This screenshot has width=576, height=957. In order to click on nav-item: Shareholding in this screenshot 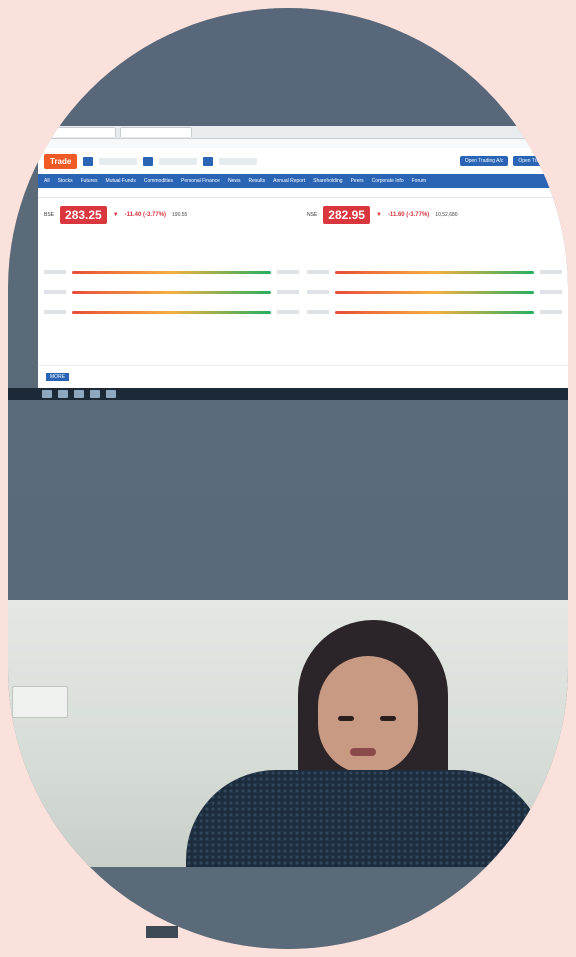, I will do `click(327, 181)`.